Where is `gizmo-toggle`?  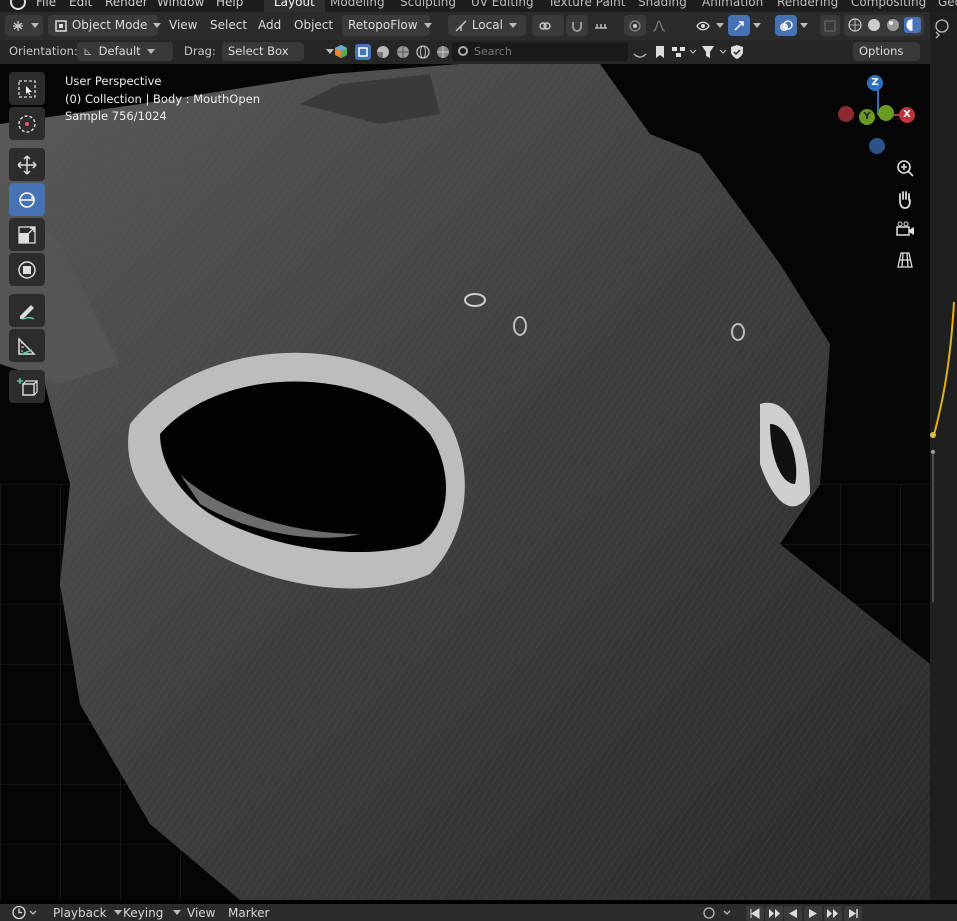
gizmo-toggle is located at coordinates (739, 25).